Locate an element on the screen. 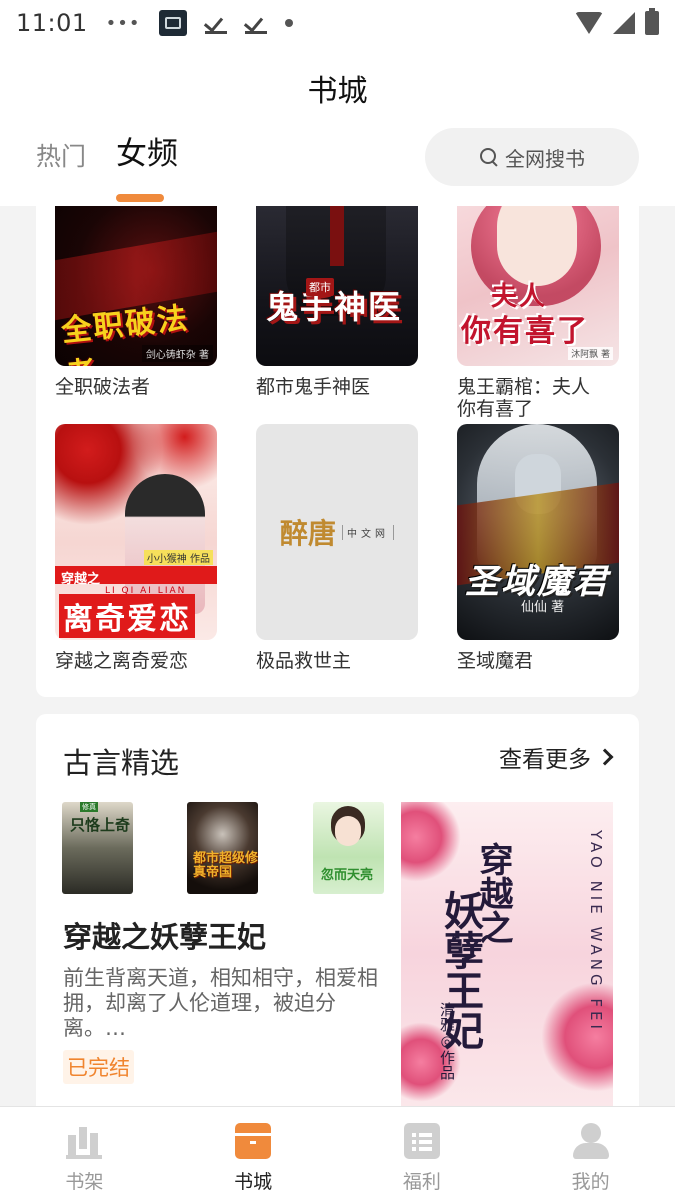 Image resolution: width=675 pixels, height=1200 pixels. cover-author: 仙仙 著 is located at coordinates (543, 607).